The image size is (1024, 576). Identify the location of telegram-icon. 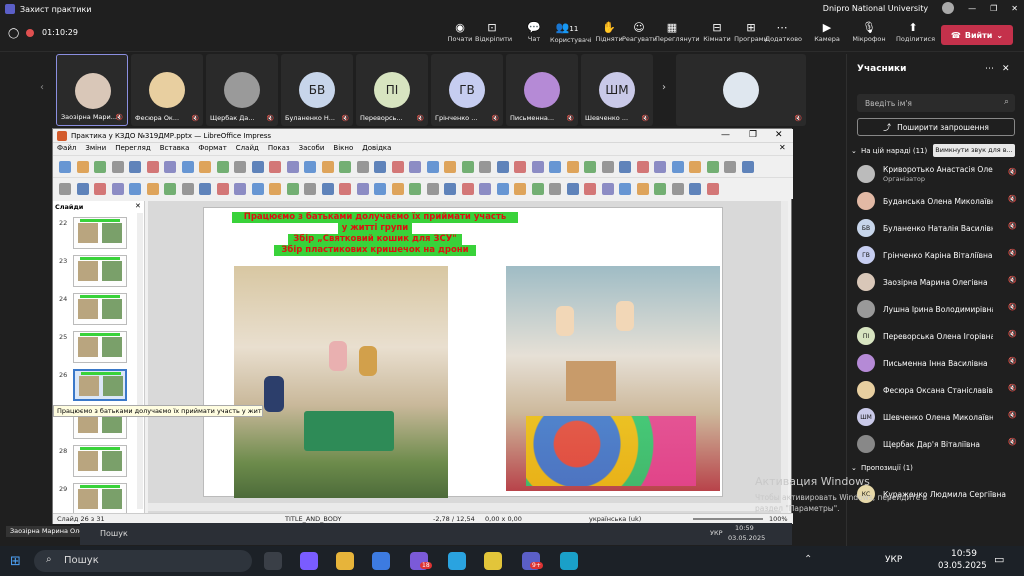
(457, 561).